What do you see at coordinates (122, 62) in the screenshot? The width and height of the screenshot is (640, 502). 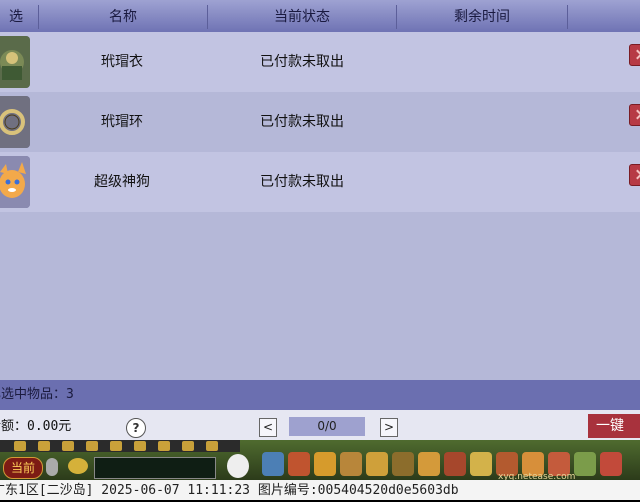 I see `item-name: 玳瑁衣` at bounding box center [122, 62].